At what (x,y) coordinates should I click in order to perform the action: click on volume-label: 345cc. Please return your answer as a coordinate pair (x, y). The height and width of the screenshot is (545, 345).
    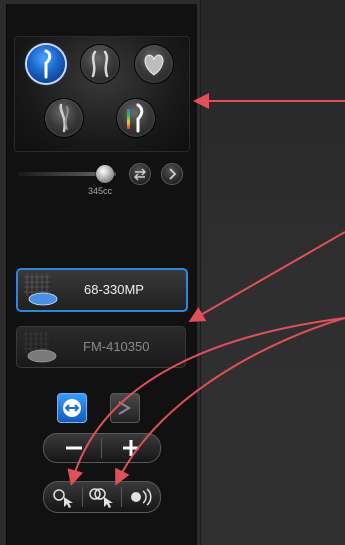
    Looking at the image, I should click on (100, 191).